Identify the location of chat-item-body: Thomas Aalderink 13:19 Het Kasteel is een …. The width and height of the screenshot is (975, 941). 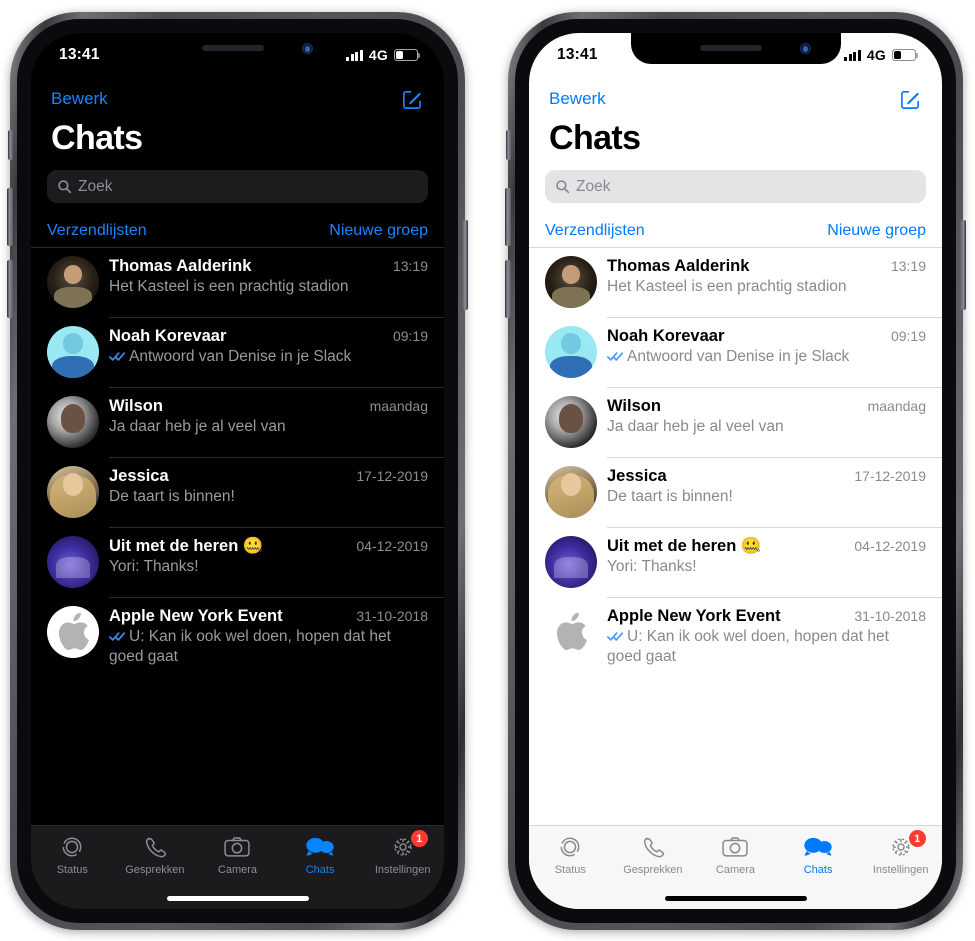
(268, 276).